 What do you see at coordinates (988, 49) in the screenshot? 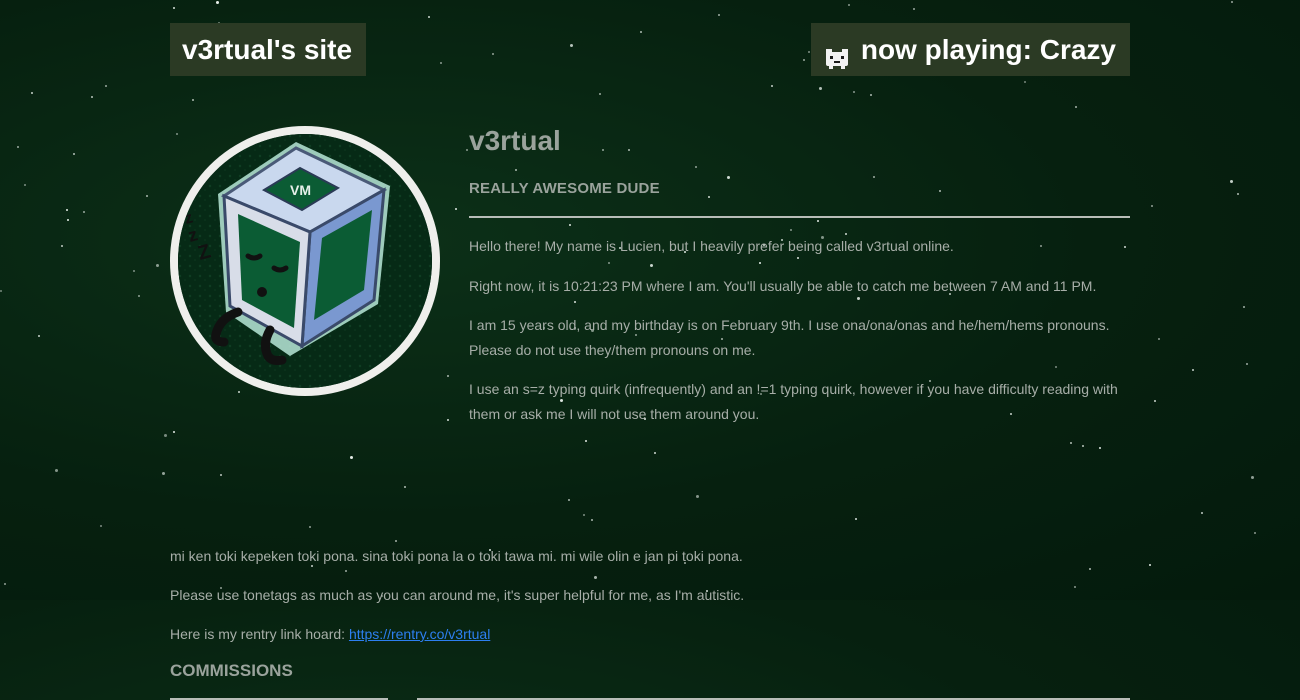
I see `now-playing-text: now playing: Crazy` at bounding box center [988, 49].